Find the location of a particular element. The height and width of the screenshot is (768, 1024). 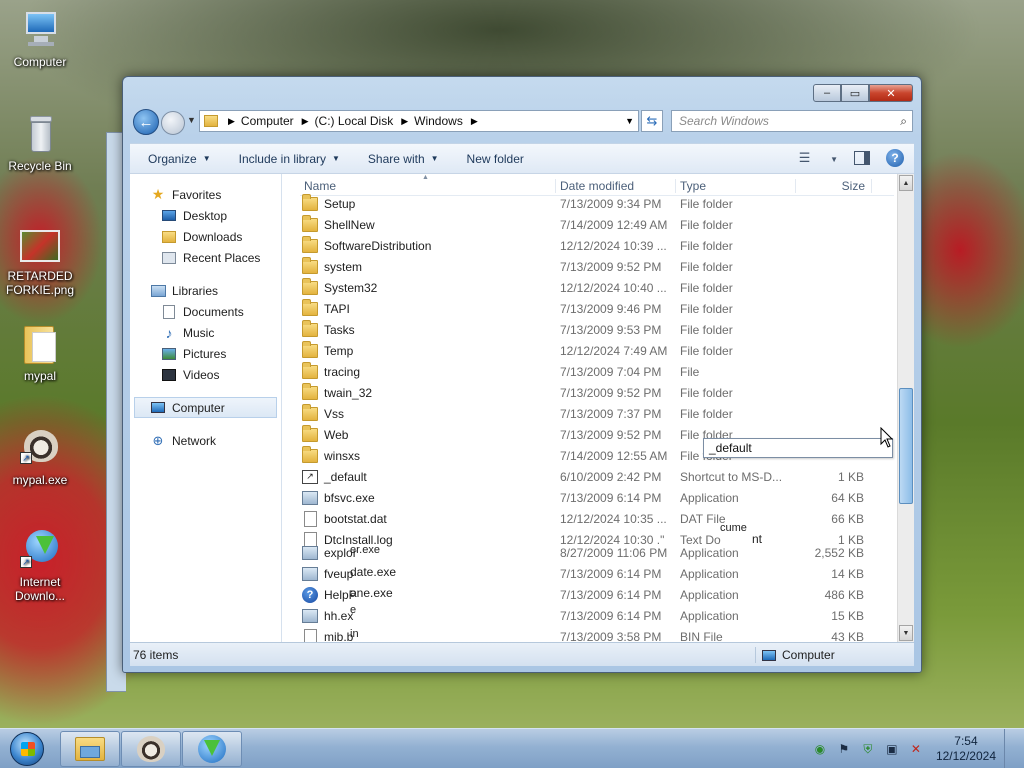

search-input: Search Windows ⌕ is located at coordinates (792, 121).